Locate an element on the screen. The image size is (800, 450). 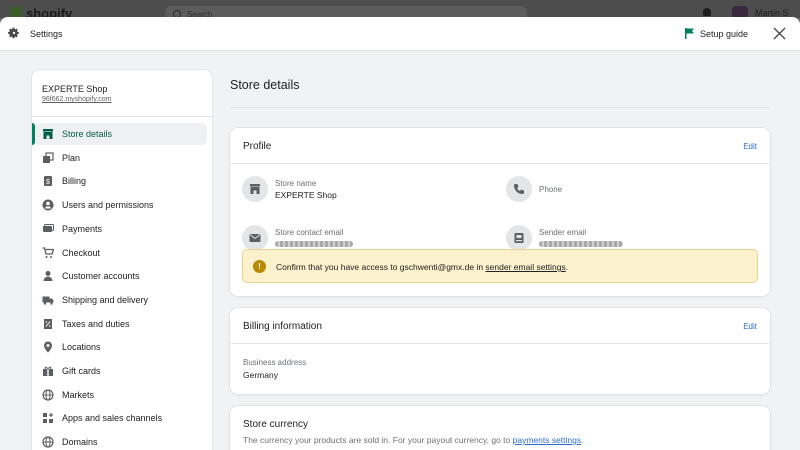
sidebar-item-billing: $ Billing is located at coordinates (122, 181).